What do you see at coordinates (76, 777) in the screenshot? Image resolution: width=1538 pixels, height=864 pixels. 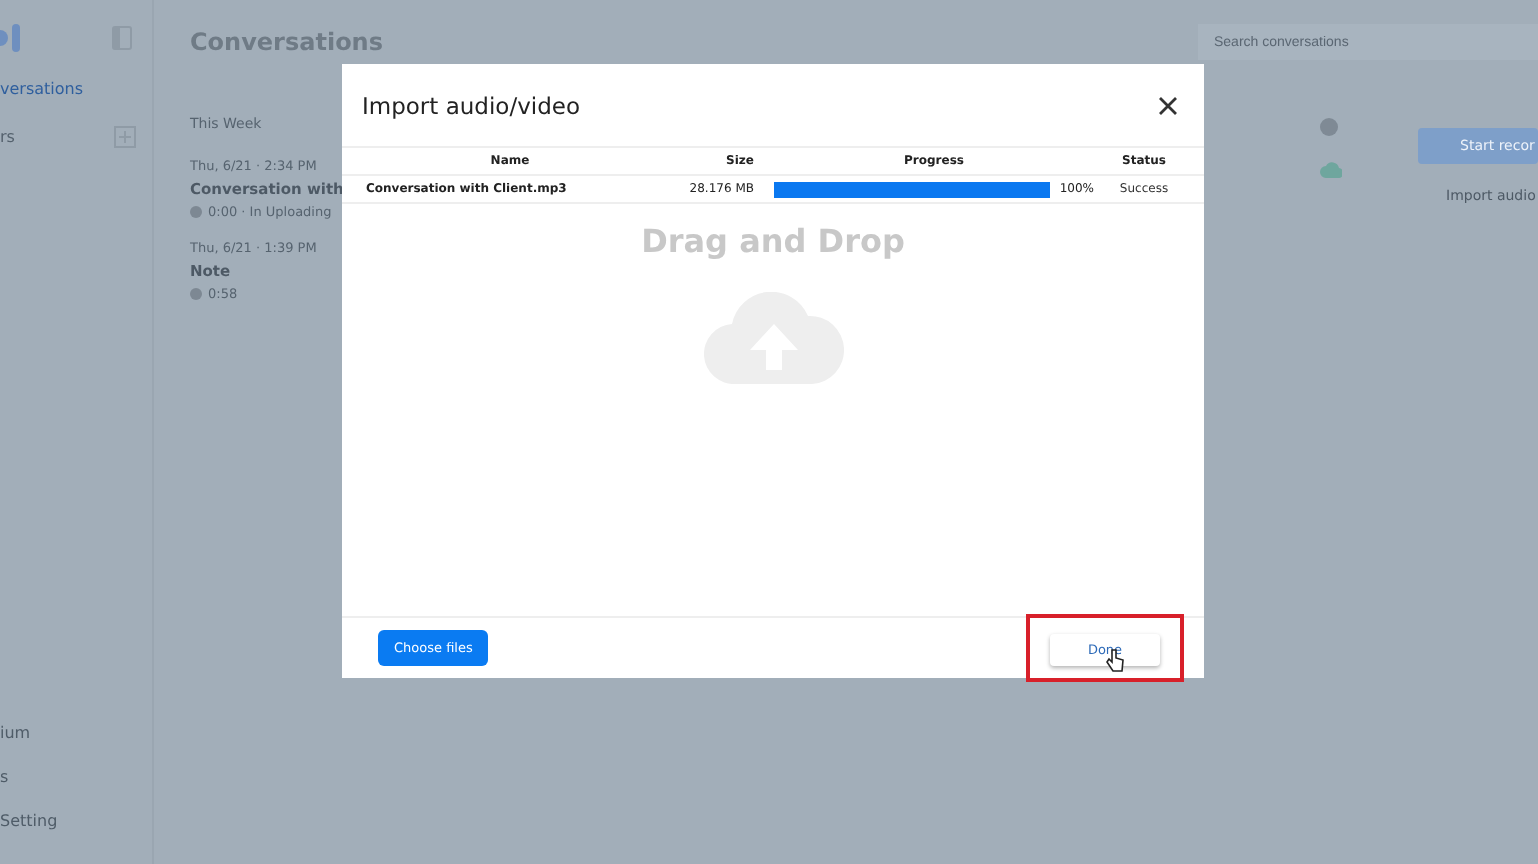 I see `sidebar-item: s` at bounding box center [76, 777].